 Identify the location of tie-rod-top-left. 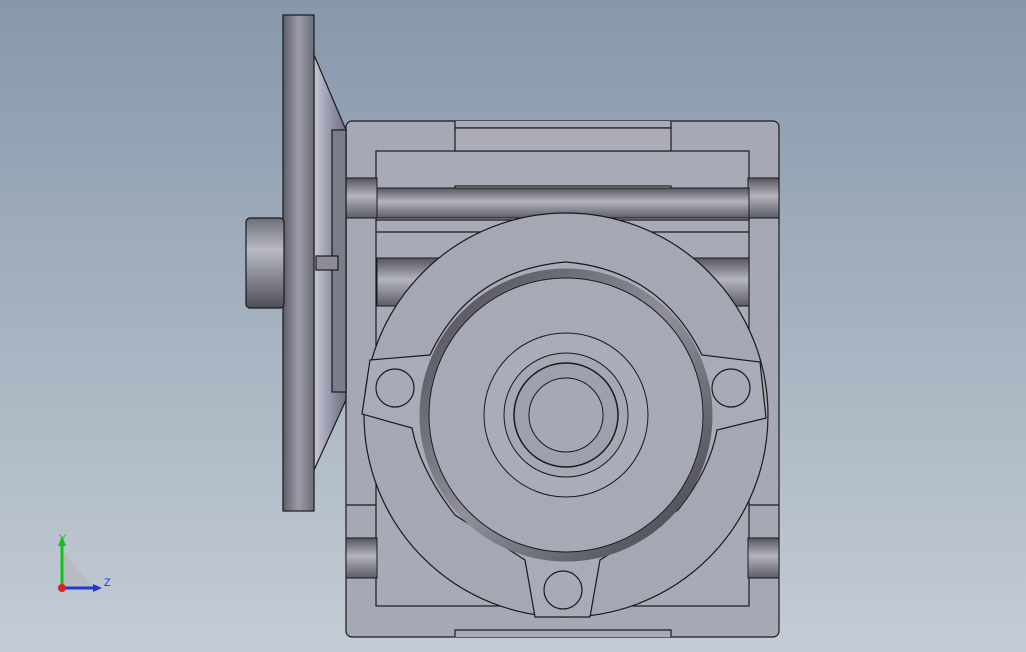
(361, 198).